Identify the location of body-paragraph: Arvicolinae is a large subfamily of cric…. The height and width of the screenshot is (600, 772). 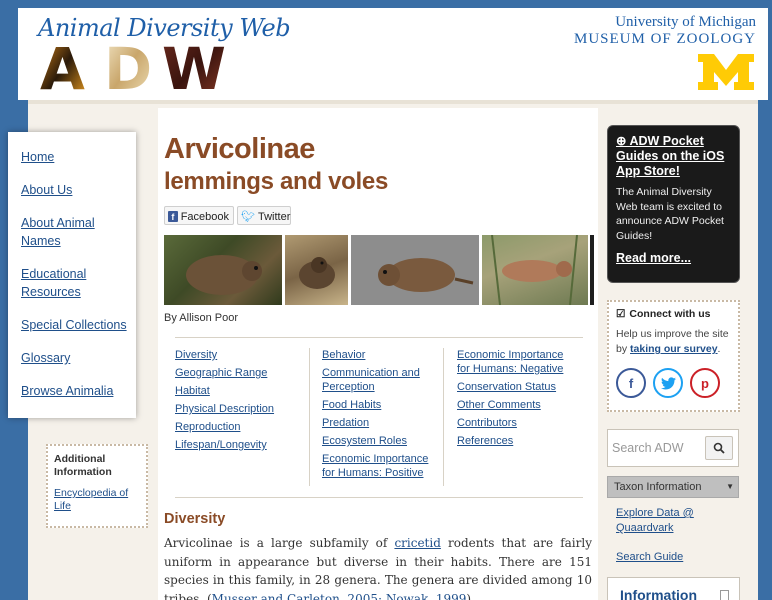
(378, 567).